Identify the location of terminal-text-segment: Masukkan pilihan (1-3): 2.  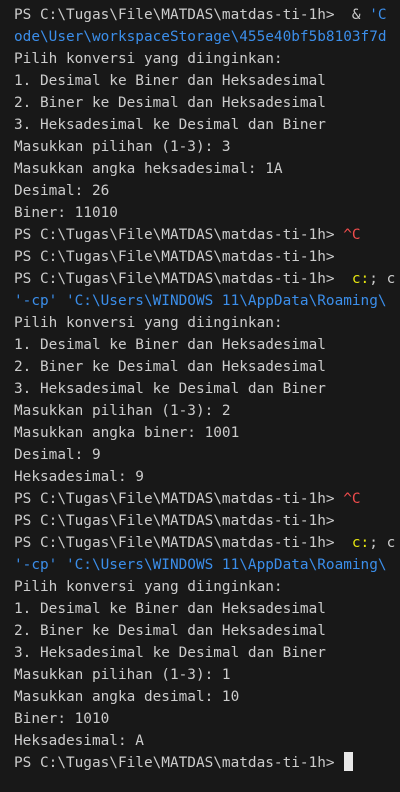
(122, 411).